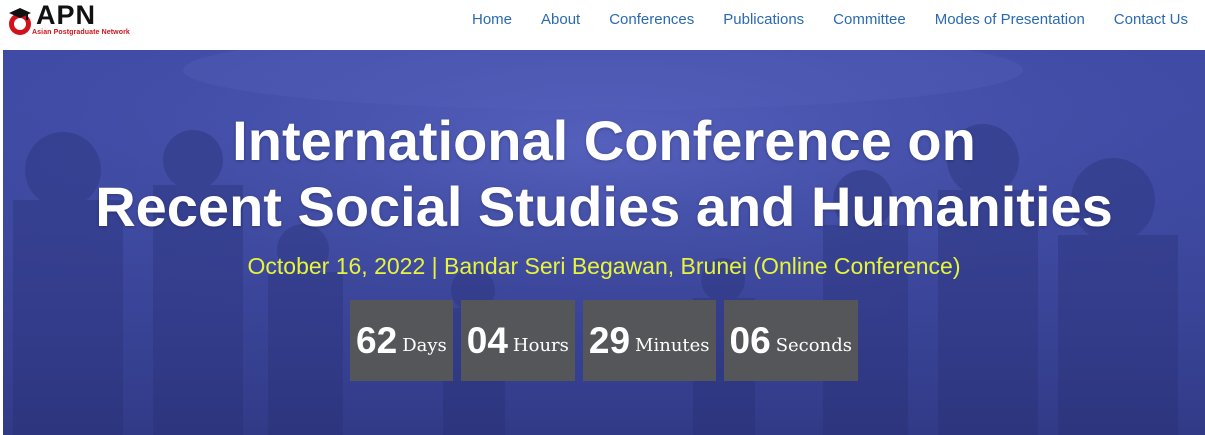 Image resolution: width=1205 pixels, height=435 pixels. I want to click on countdown-minutes-value: 29, so click(609, 340).